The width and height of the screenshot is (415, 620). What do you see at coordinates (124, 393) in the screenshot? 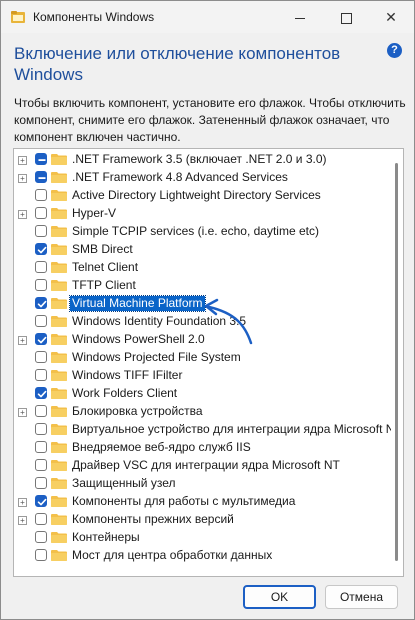
I see `feature-label: Work Folders Client` at bounding box center [124, 393].